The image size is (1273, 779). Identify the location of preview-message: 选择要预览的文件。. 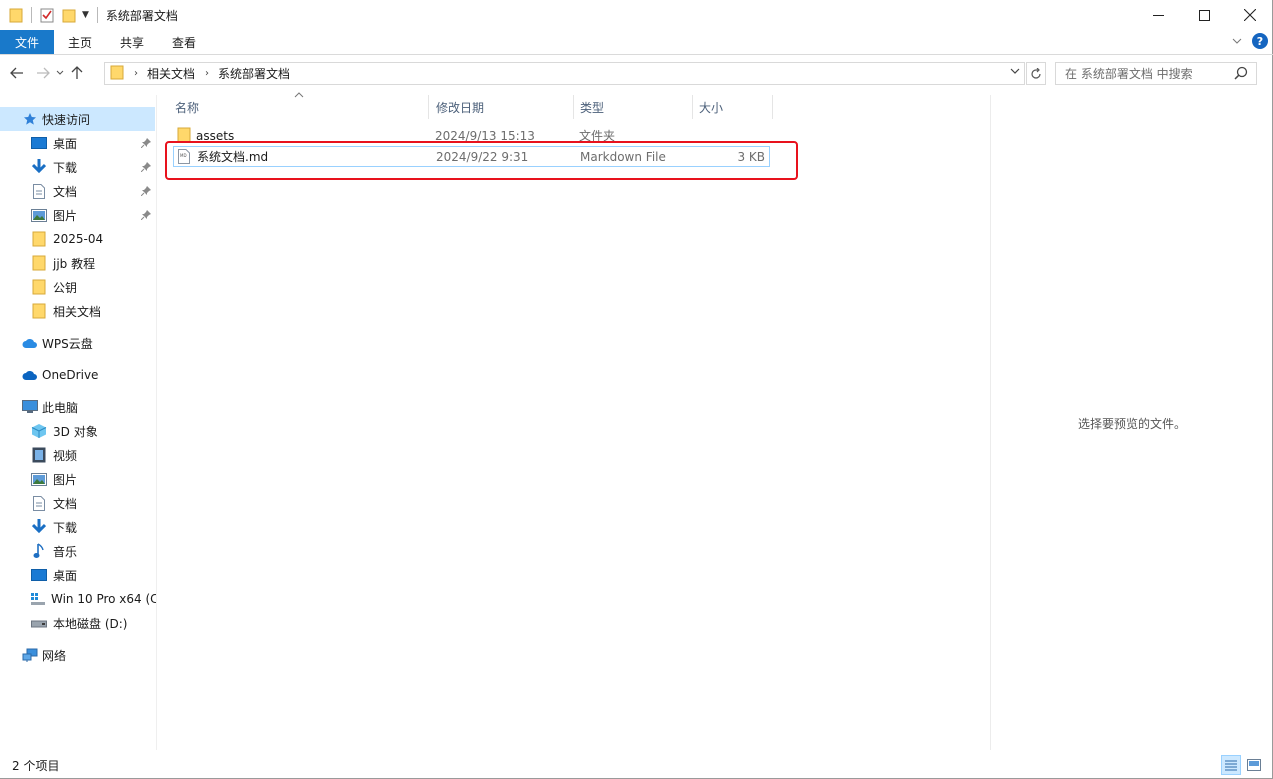
(1131, 424).